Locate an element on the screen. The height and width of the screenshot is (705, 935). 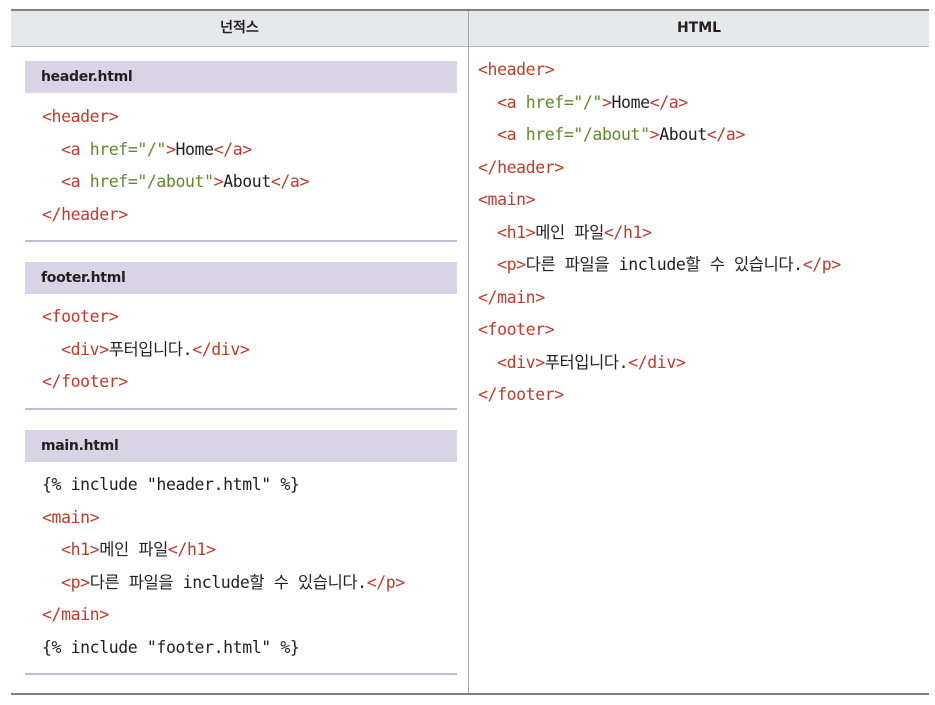
code-tag: <div> is located at coordinates (85, 349).